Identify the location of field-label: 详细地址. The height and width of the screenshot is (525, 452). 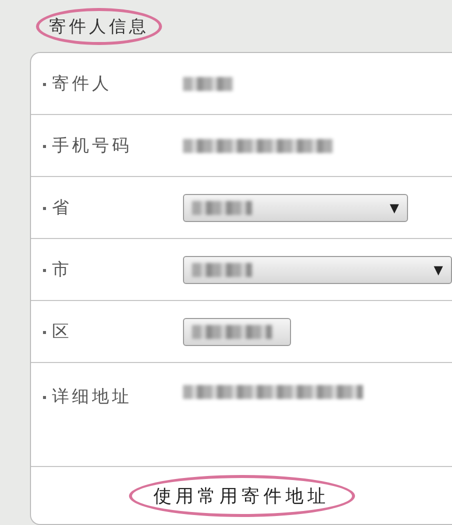
(107, 396).